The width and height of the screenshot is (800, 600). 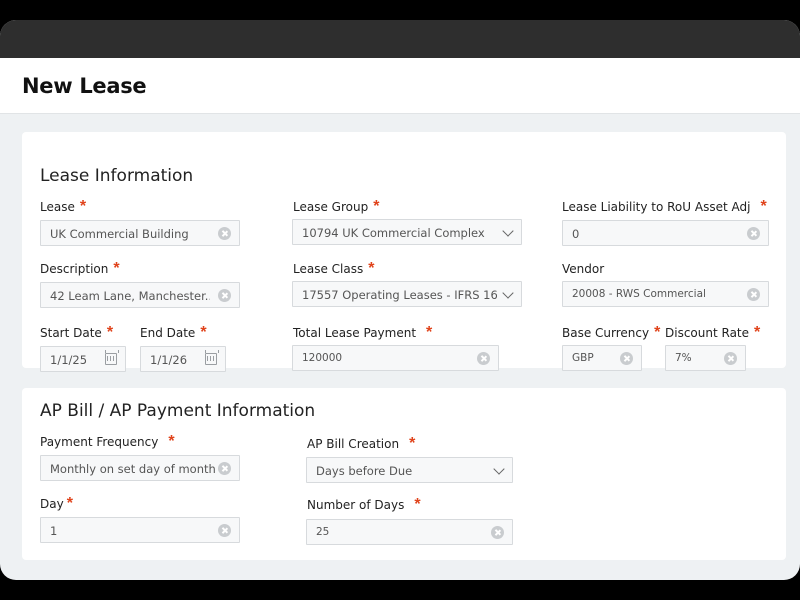 I want to click on base-currency-field: Base Currency *, so click(x=611, y=333).